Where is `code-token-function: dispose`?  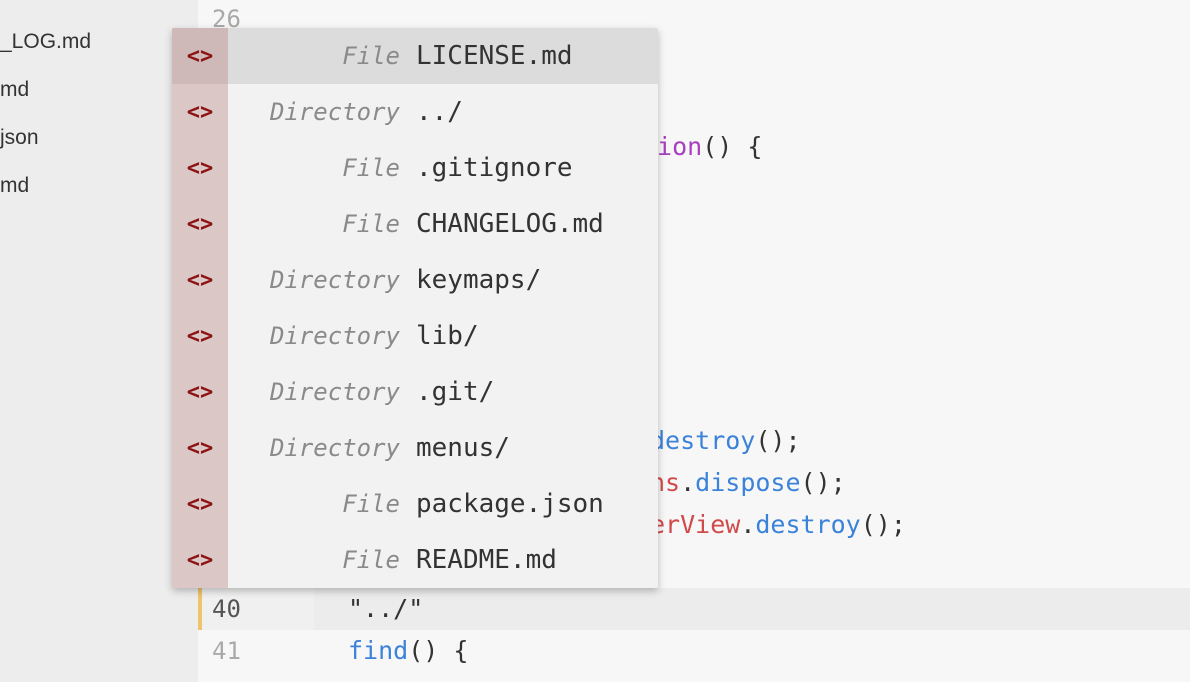 code-token-function: dispose is located at coordinates (748, 482).